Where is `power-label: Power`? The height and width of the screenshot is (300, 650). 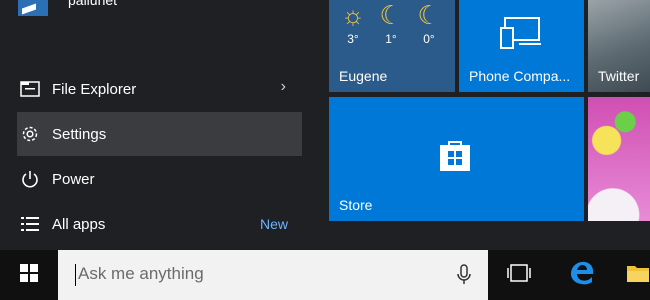 power-label: Power is located at coordinates (73, 179).